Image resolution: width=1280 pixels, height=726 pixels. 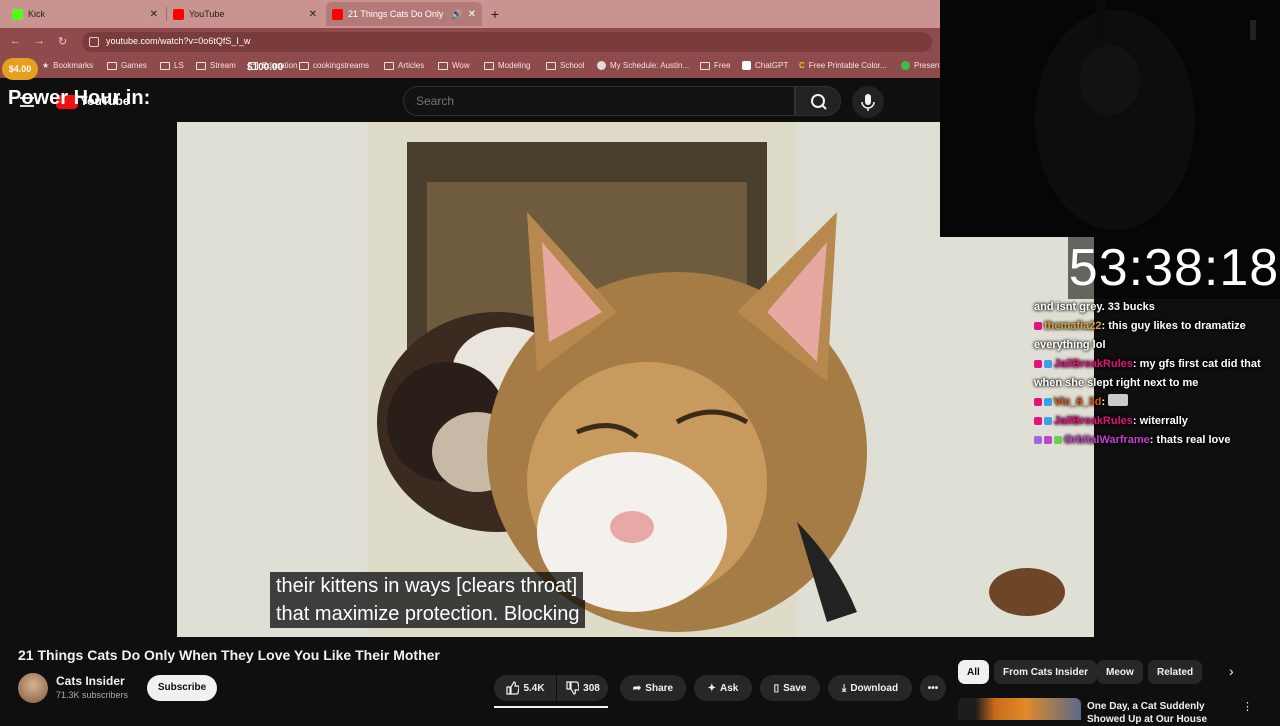 I want to click on youtube-header: YouTube Power Hour in:, so click(x=470, y=101).